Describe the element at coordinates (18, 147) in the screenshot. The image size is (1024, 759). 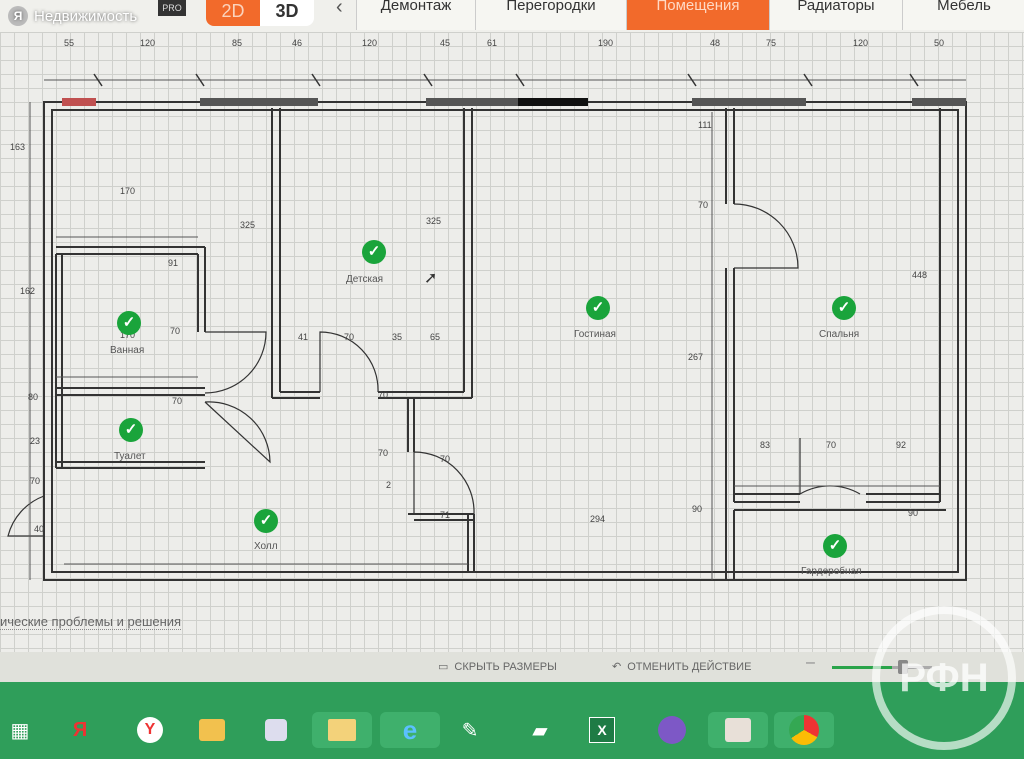
I see `dim-label: 163` at that location.